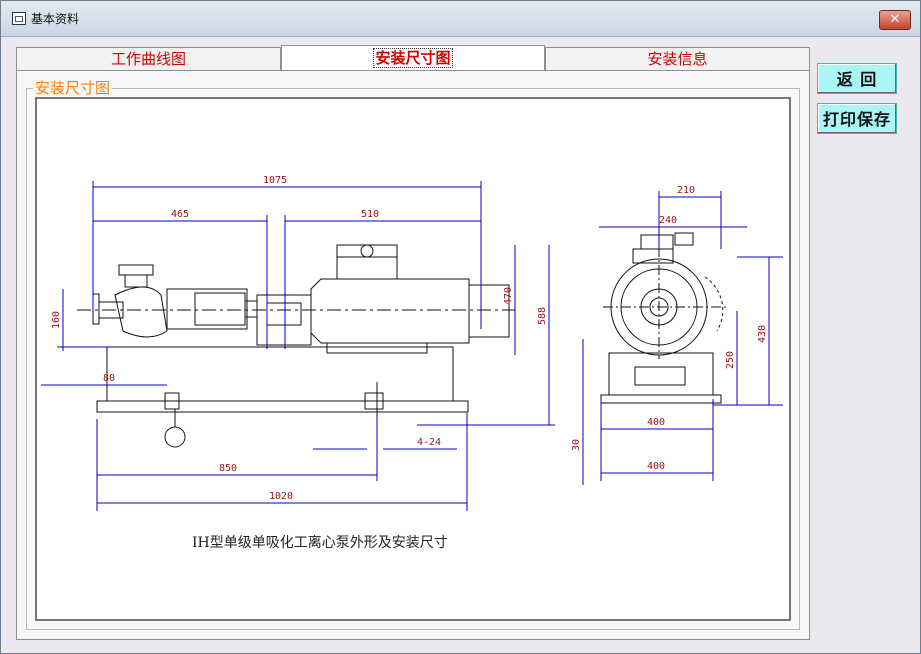 This screenshot has height=654, width=921. Describe the element at coordinates (19, 18) in the screenshot. I see `app-icon` at that location.